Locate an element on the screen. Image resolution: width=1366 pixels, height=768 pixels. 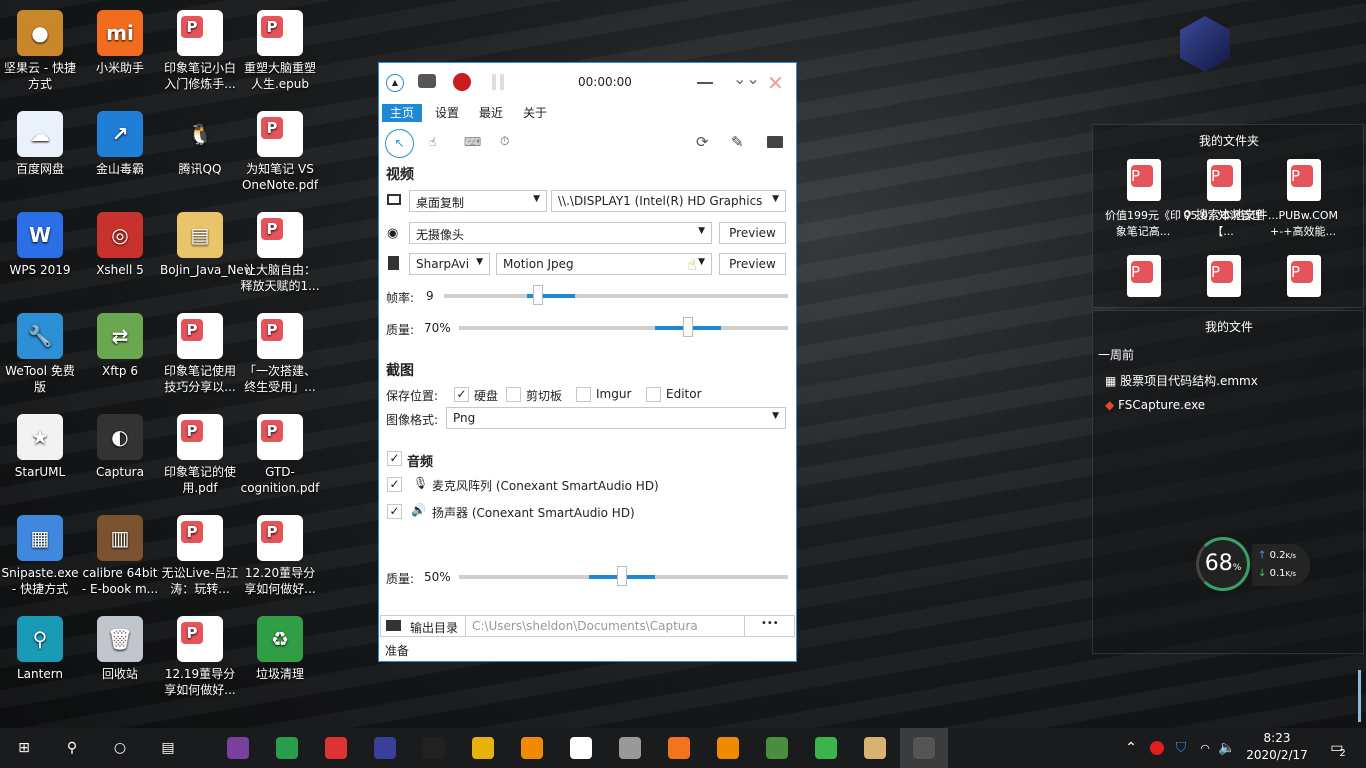
recent-file: ◆ FSCapture.exe is located at coordinates (1155, 405).